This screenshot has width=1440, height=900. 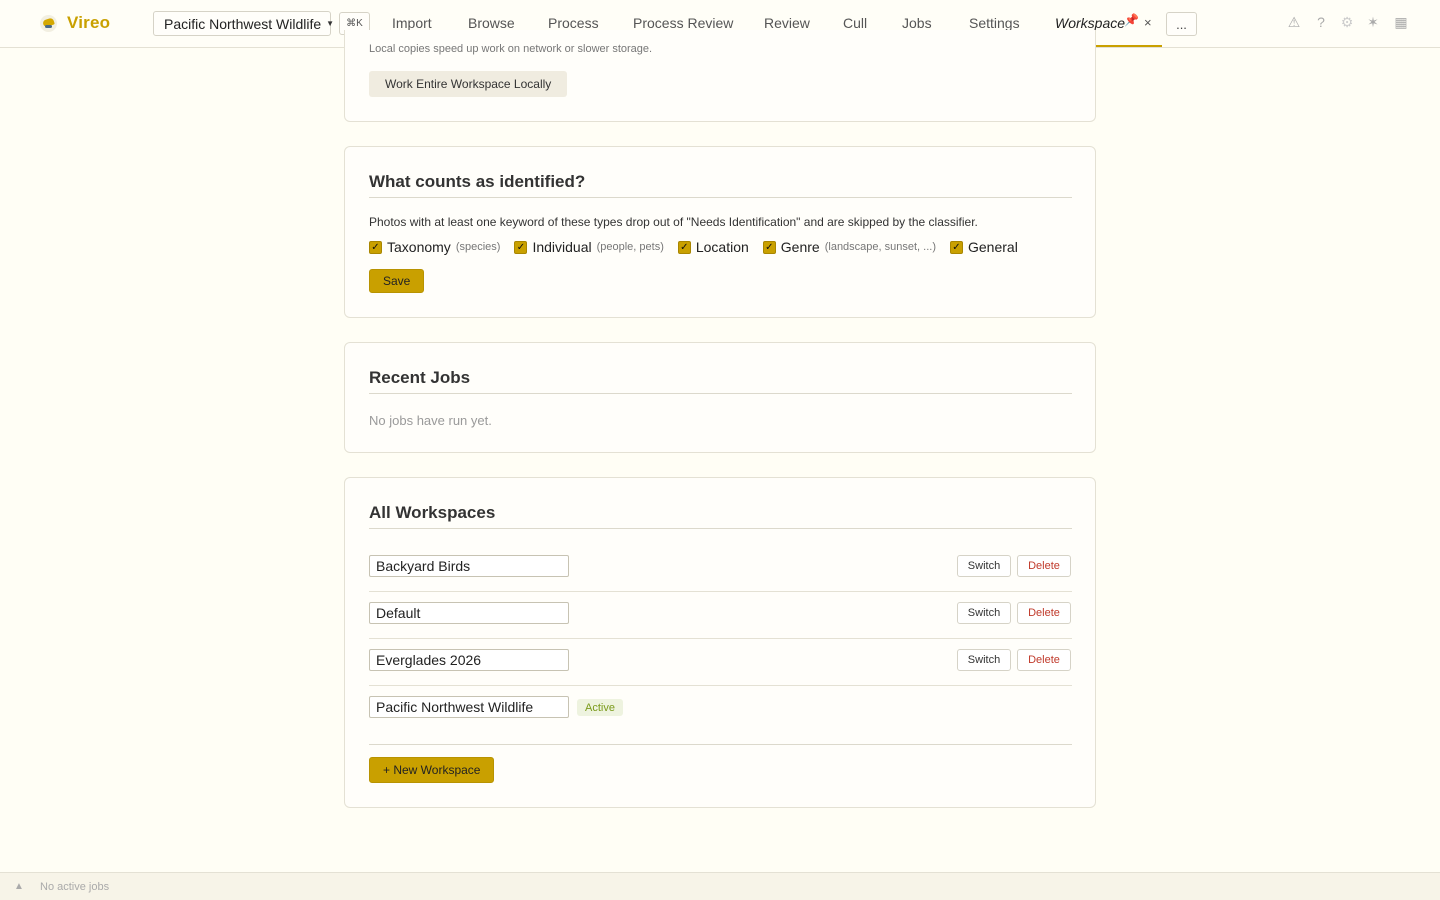 What do you see at coordinates (1148, 22) in the screenshot?
I see `close-icon: ×` at bounding box center [1148, 22].